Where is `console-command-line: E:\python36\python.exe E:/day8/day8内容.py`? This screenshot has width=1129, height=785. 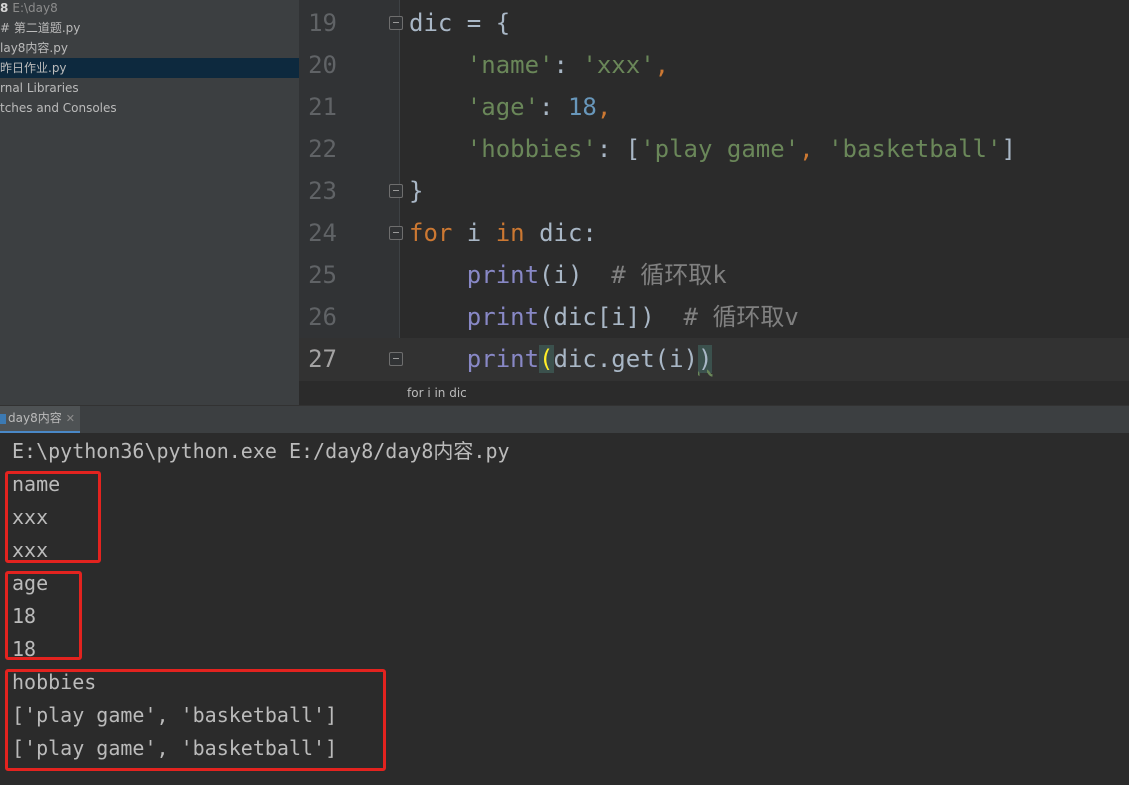
console-command-line: E:\python36\python.exe E:/day8/day8内容.py is located at coordinates (261, 451).